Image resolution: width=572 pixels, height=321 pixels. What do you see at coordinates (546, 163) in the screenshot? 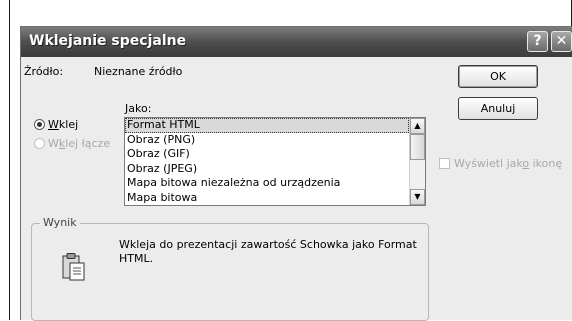
I see `display-as-icon-label-rest: ikonę` at bounding box center [546, 163].